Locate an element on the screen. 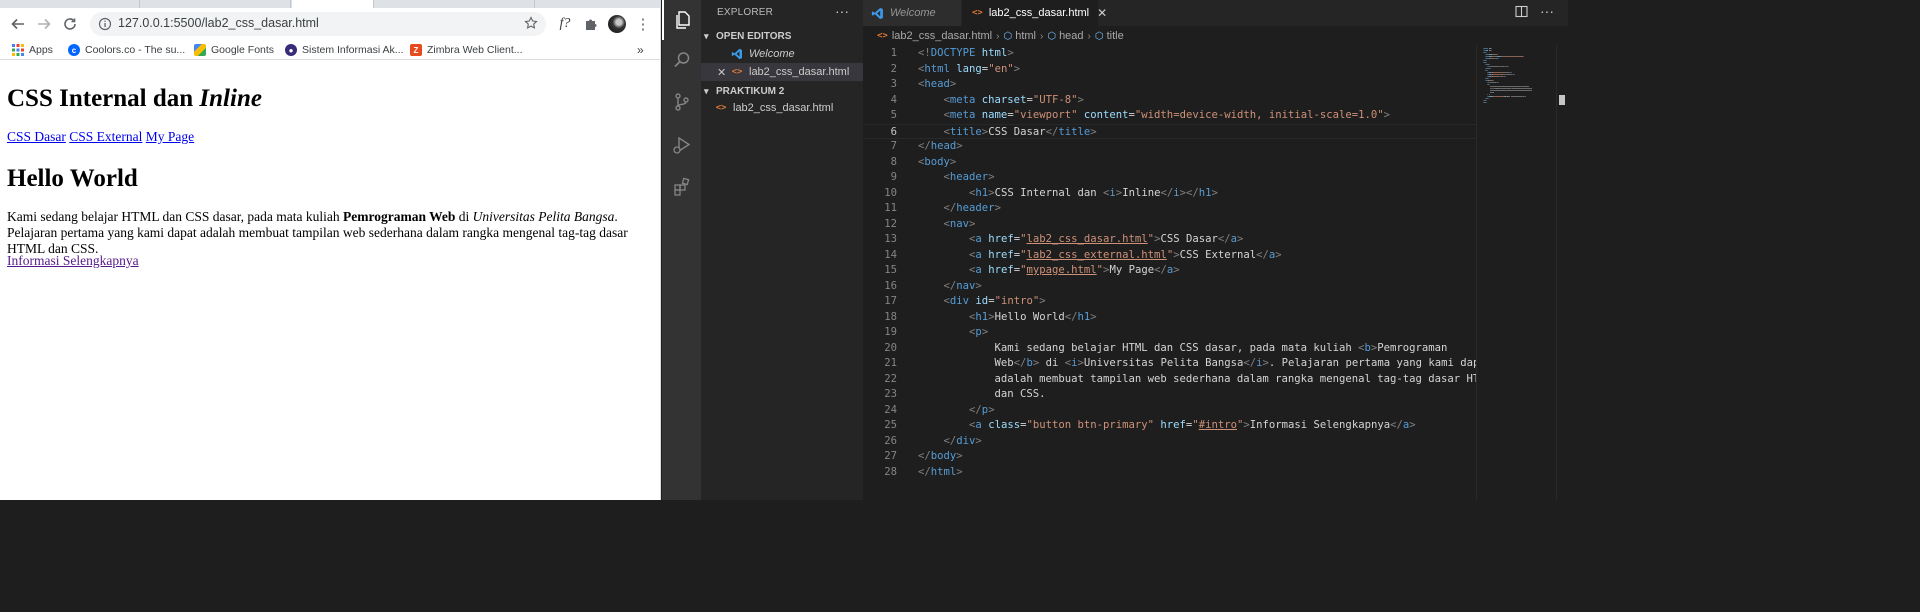 Image resolution: width=1920 pixels, height=612 pixels. breadcrumb-item: lab2_css_dasar.html is located at coordinates (942, 36).